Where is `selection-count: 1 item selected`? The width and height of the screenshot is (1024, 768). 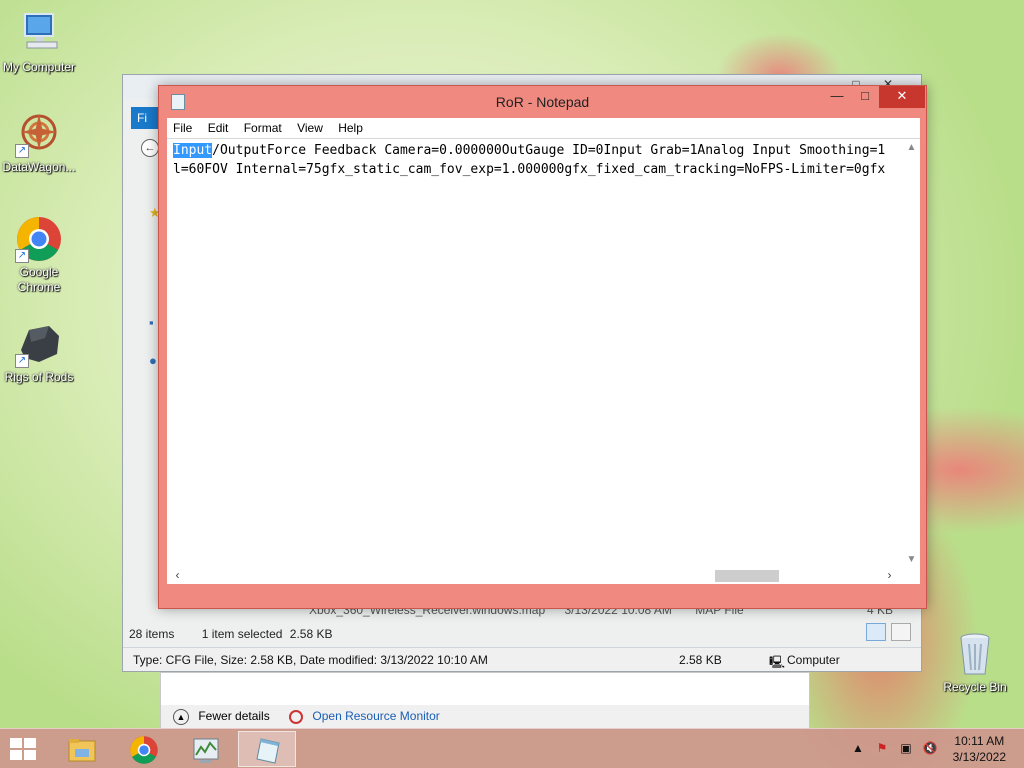 selection-count: 1 item selected is located at coordinates (242, 634).